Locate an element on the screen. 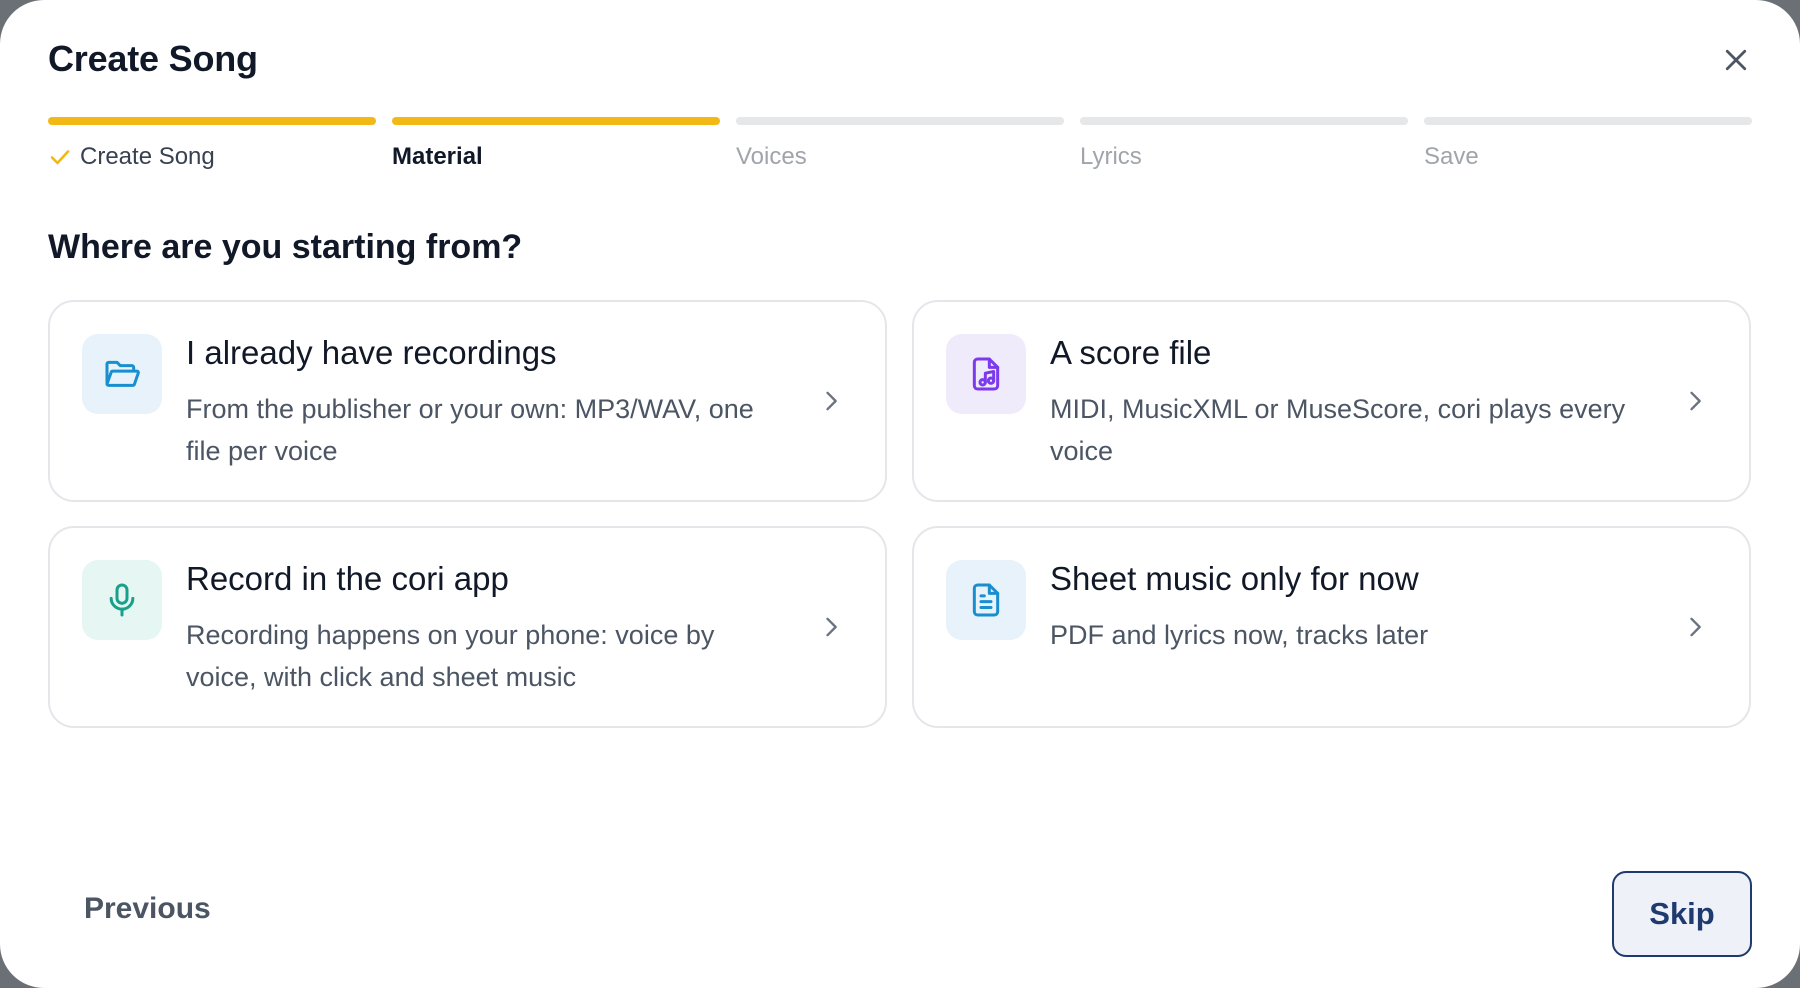  close-button is located at coordinates (1736, 60).